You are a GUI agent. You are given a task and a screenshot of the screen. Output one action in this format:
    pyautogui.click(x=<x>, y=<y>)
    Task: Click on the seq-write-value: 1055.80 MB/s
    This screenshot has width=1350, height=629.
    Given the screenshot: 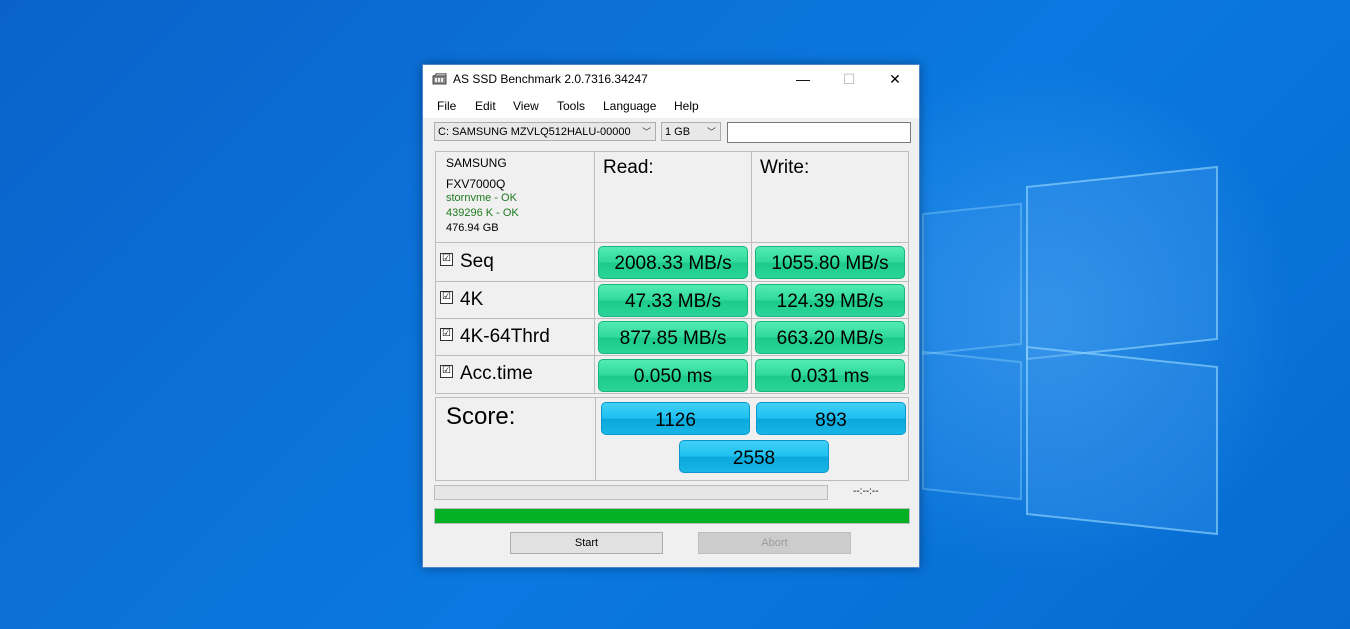 What is the action you would take?
    pyautogui.click(x=830, y=262)
    